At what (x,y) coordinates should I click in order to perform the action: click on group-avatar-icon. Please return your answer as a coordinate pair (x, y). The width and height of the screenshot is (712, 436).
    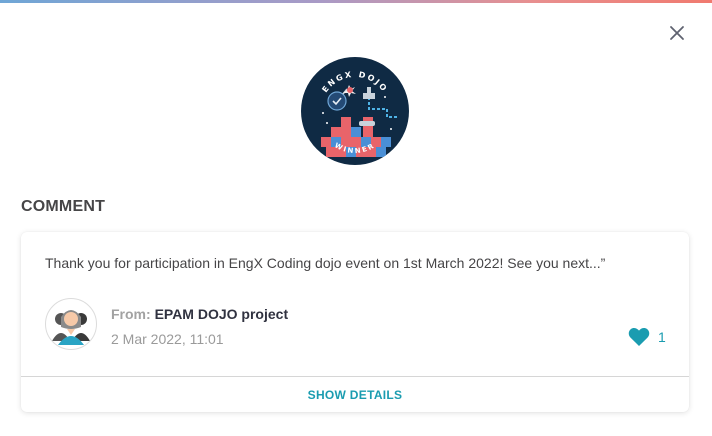
    Looking at the image, I should click on (71, 327).